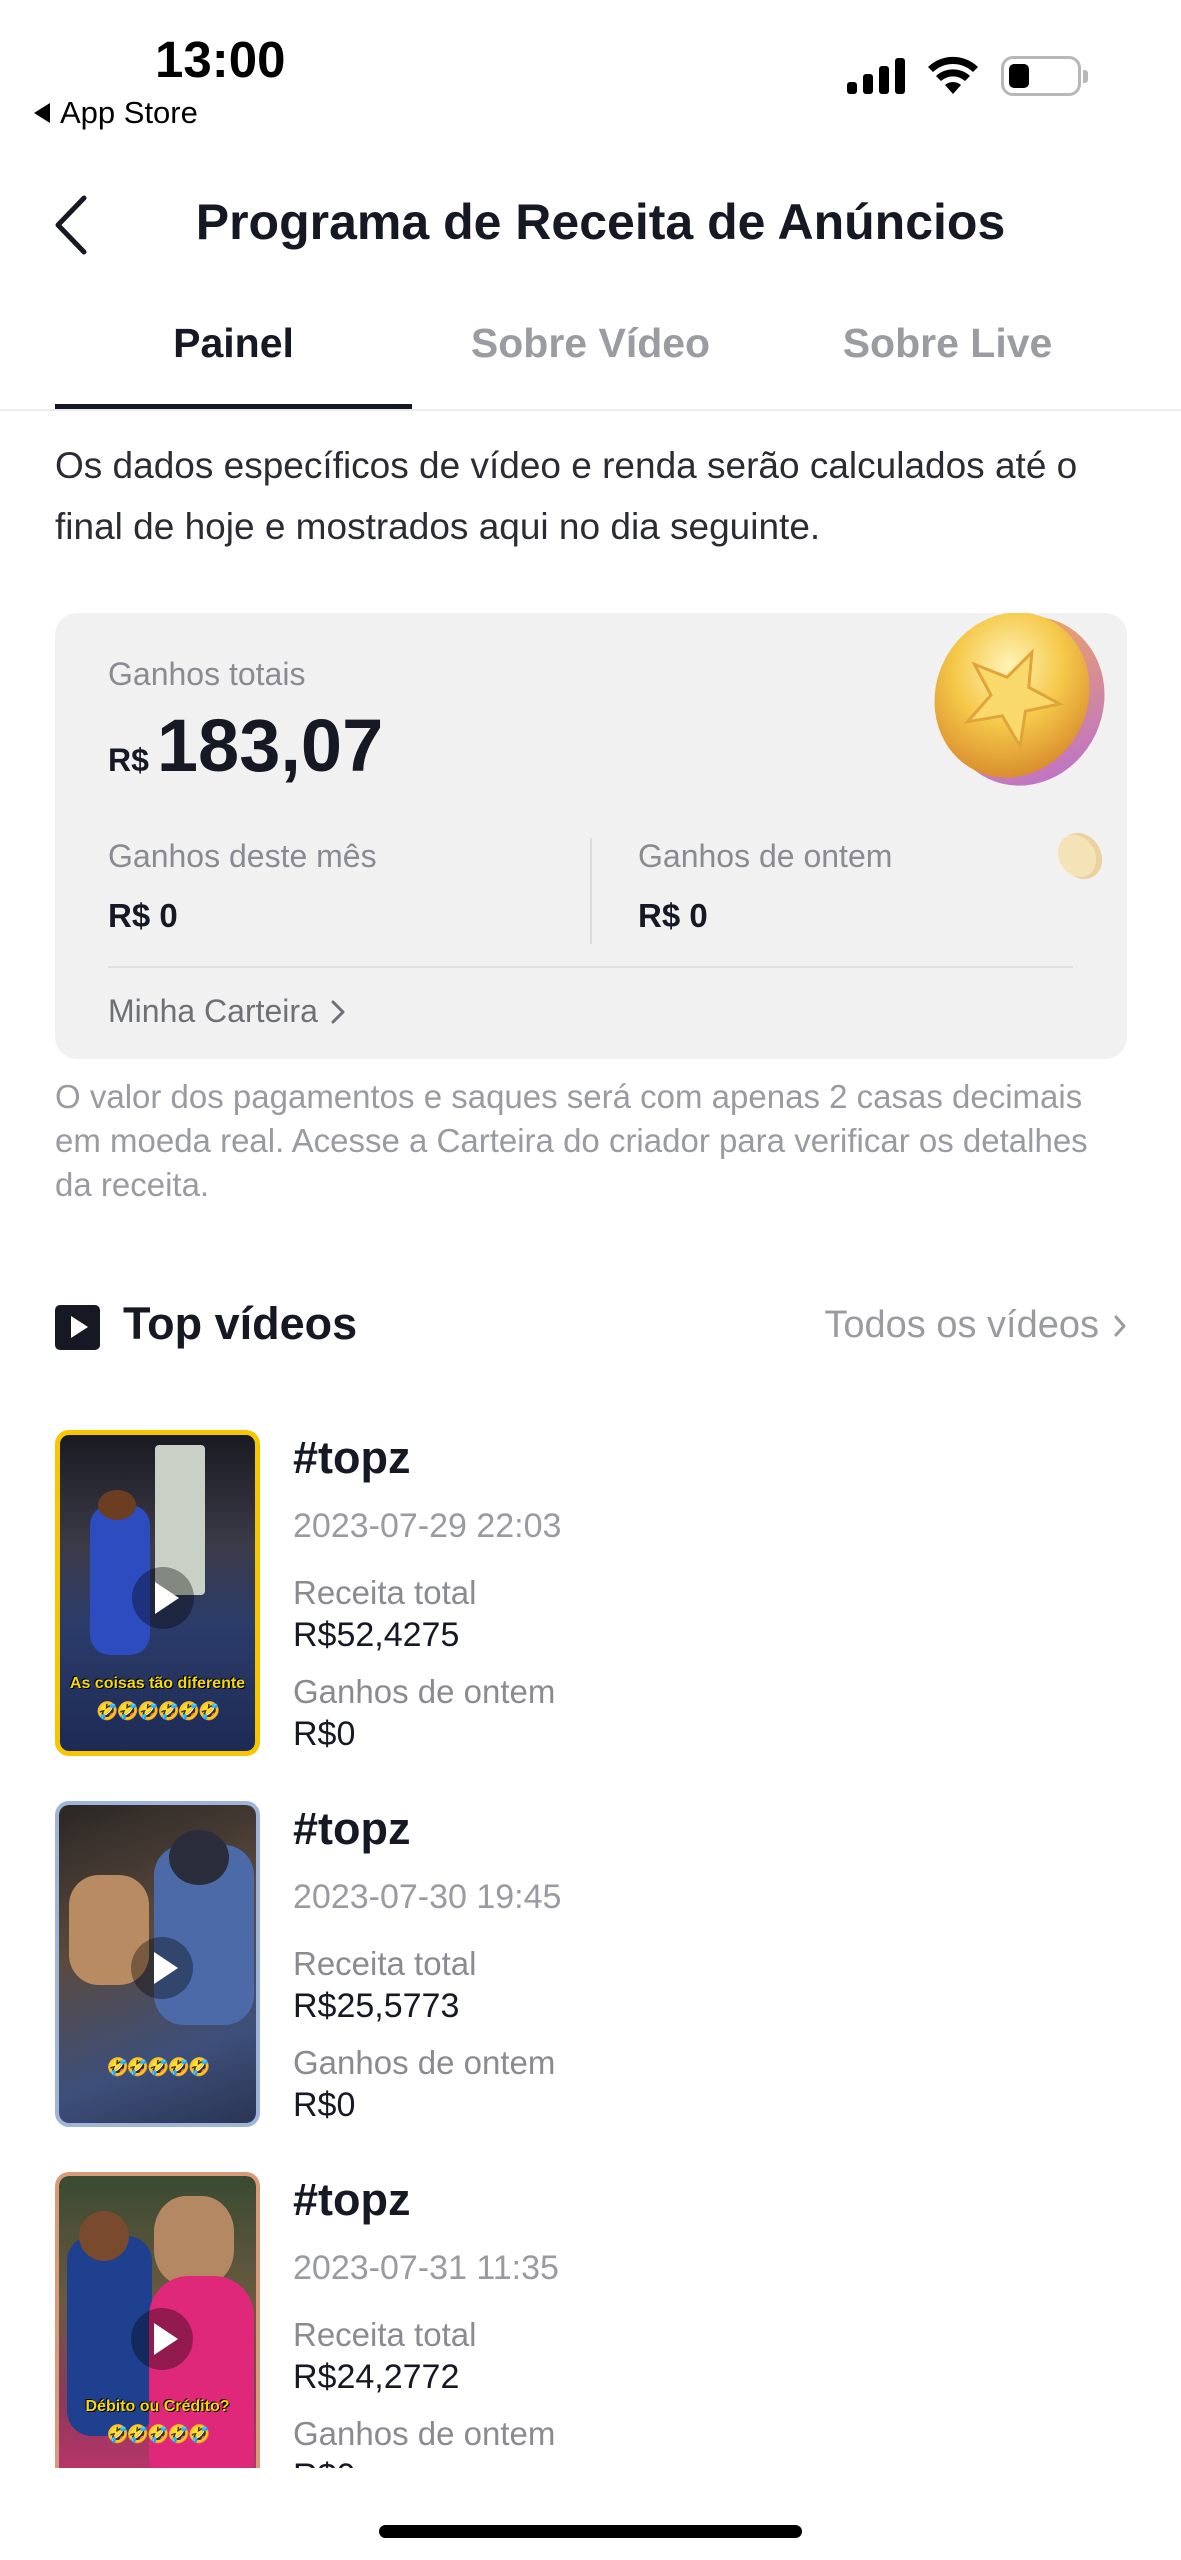 The image size is (1181, 2560). I want to click on month-earnings: Ganhos deste mês R$ 0, so click(242, 886).